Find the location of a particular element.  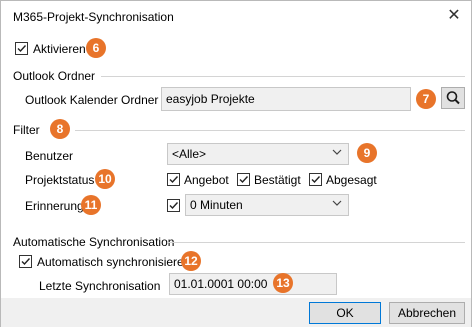

dialog-footer: OK Abbrechen is located at coordinates (236, 312).